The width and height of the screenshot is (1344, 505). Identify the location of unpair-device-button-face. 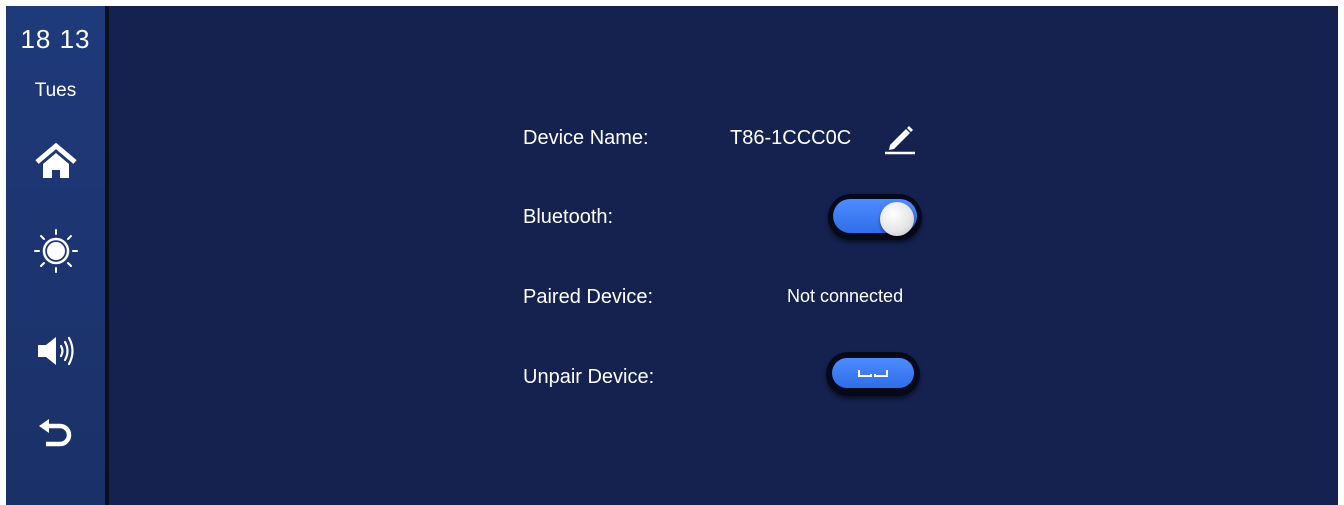
(873, 373).